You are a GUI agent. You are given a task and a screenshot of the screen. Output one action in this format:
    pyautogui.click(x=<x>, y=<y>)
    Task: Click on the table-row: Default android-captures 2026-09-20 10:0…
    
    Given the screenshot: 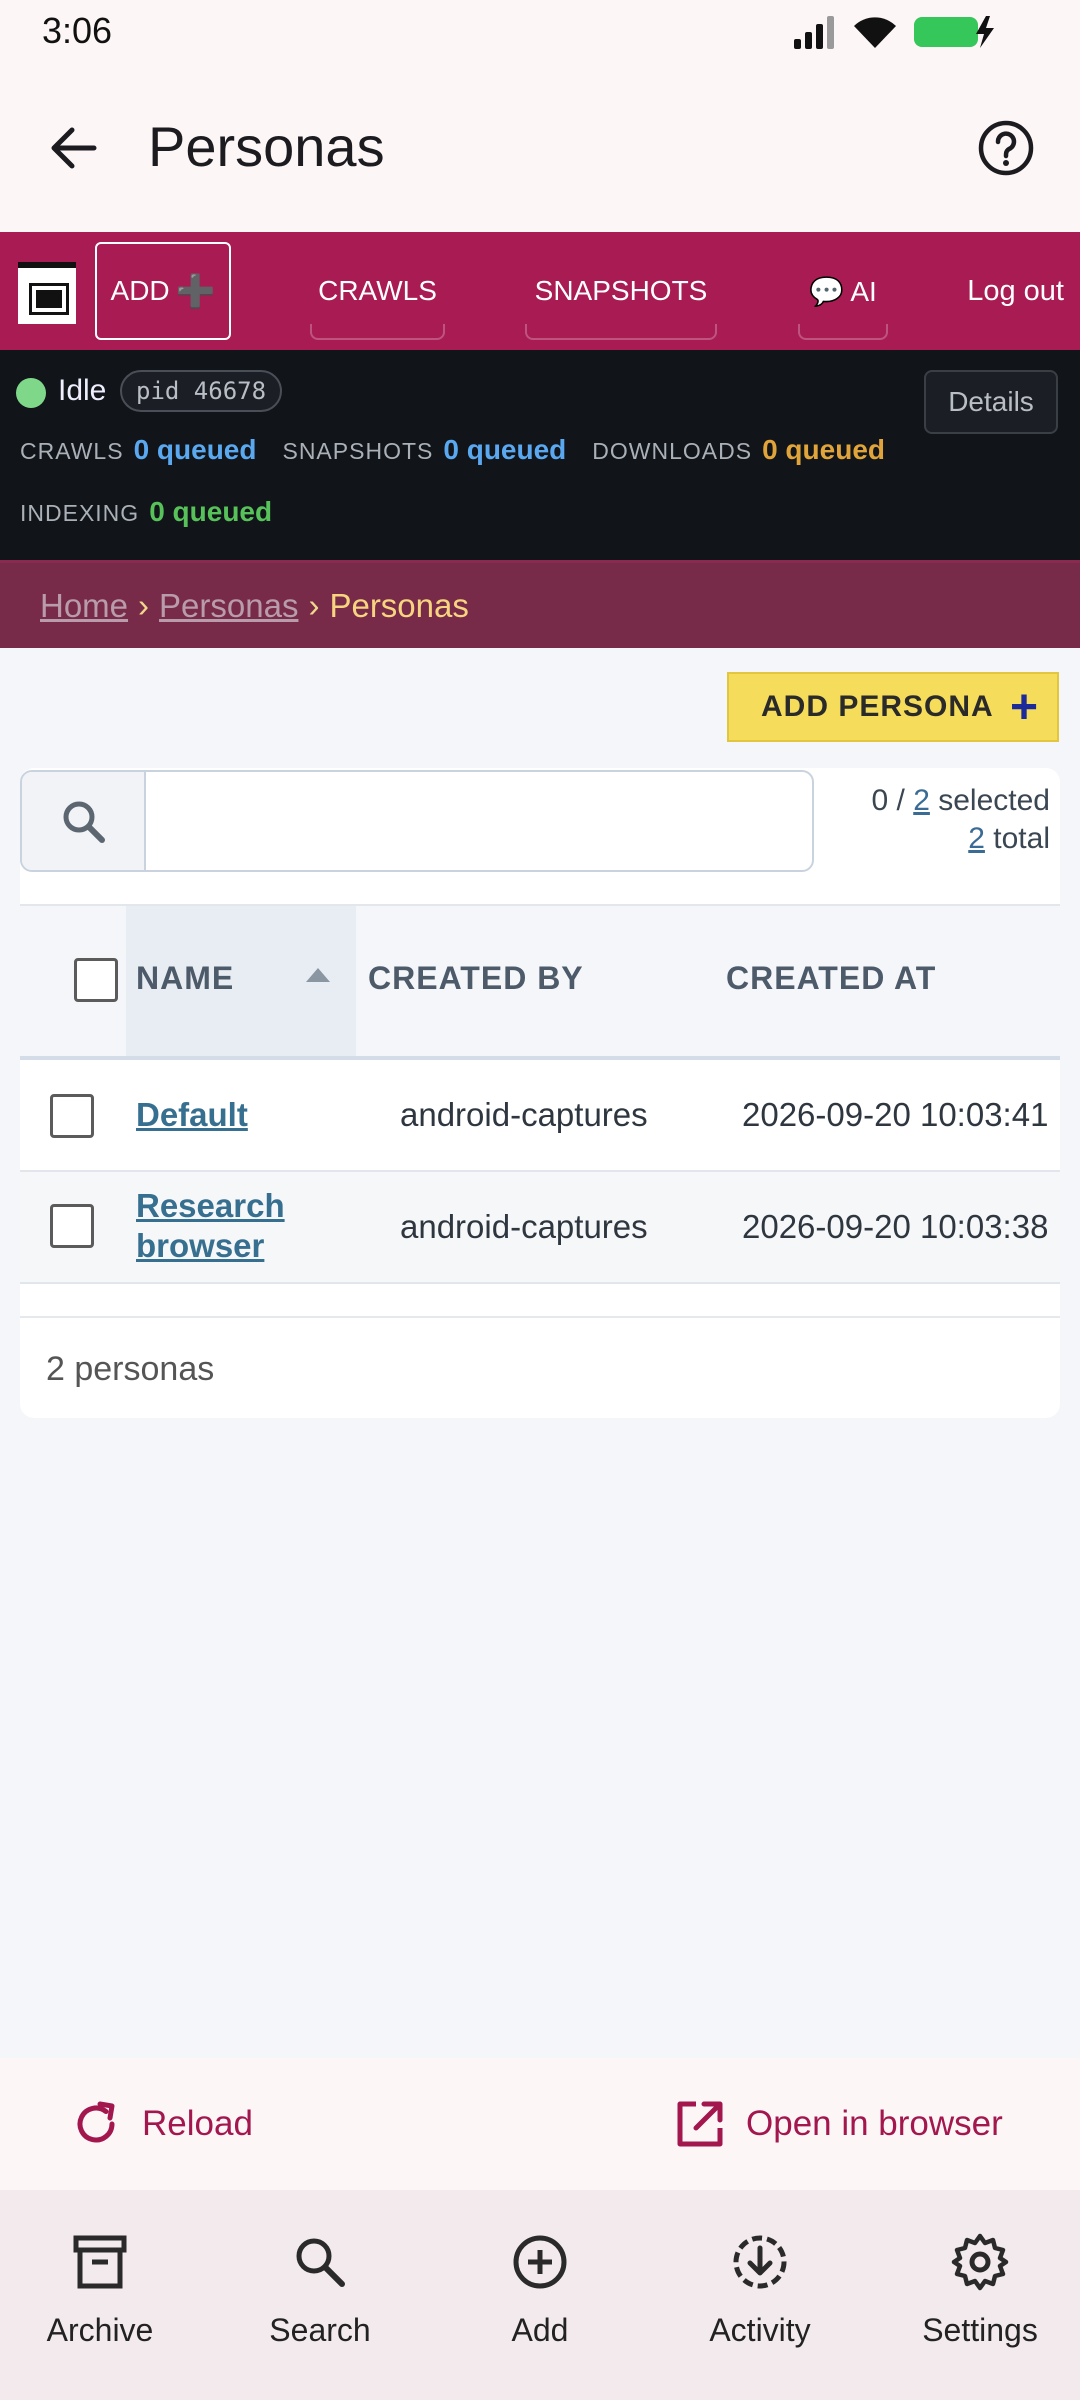 What is the action you would take?
    pyautogui.click(x=540, y=1116)
    